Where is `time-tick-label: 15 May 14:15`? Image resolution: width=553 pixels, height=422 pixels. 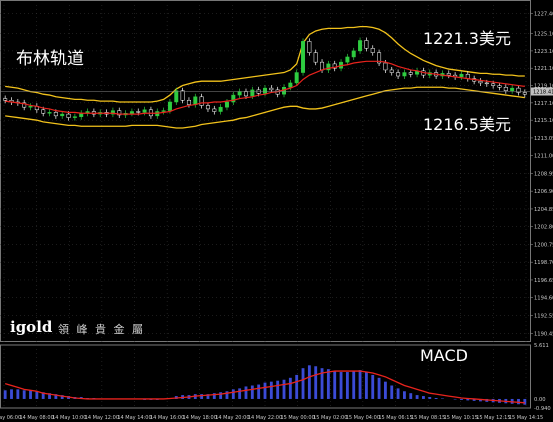
time-tick-label: 15 May 14:15 is located at coordinates (526, 418).